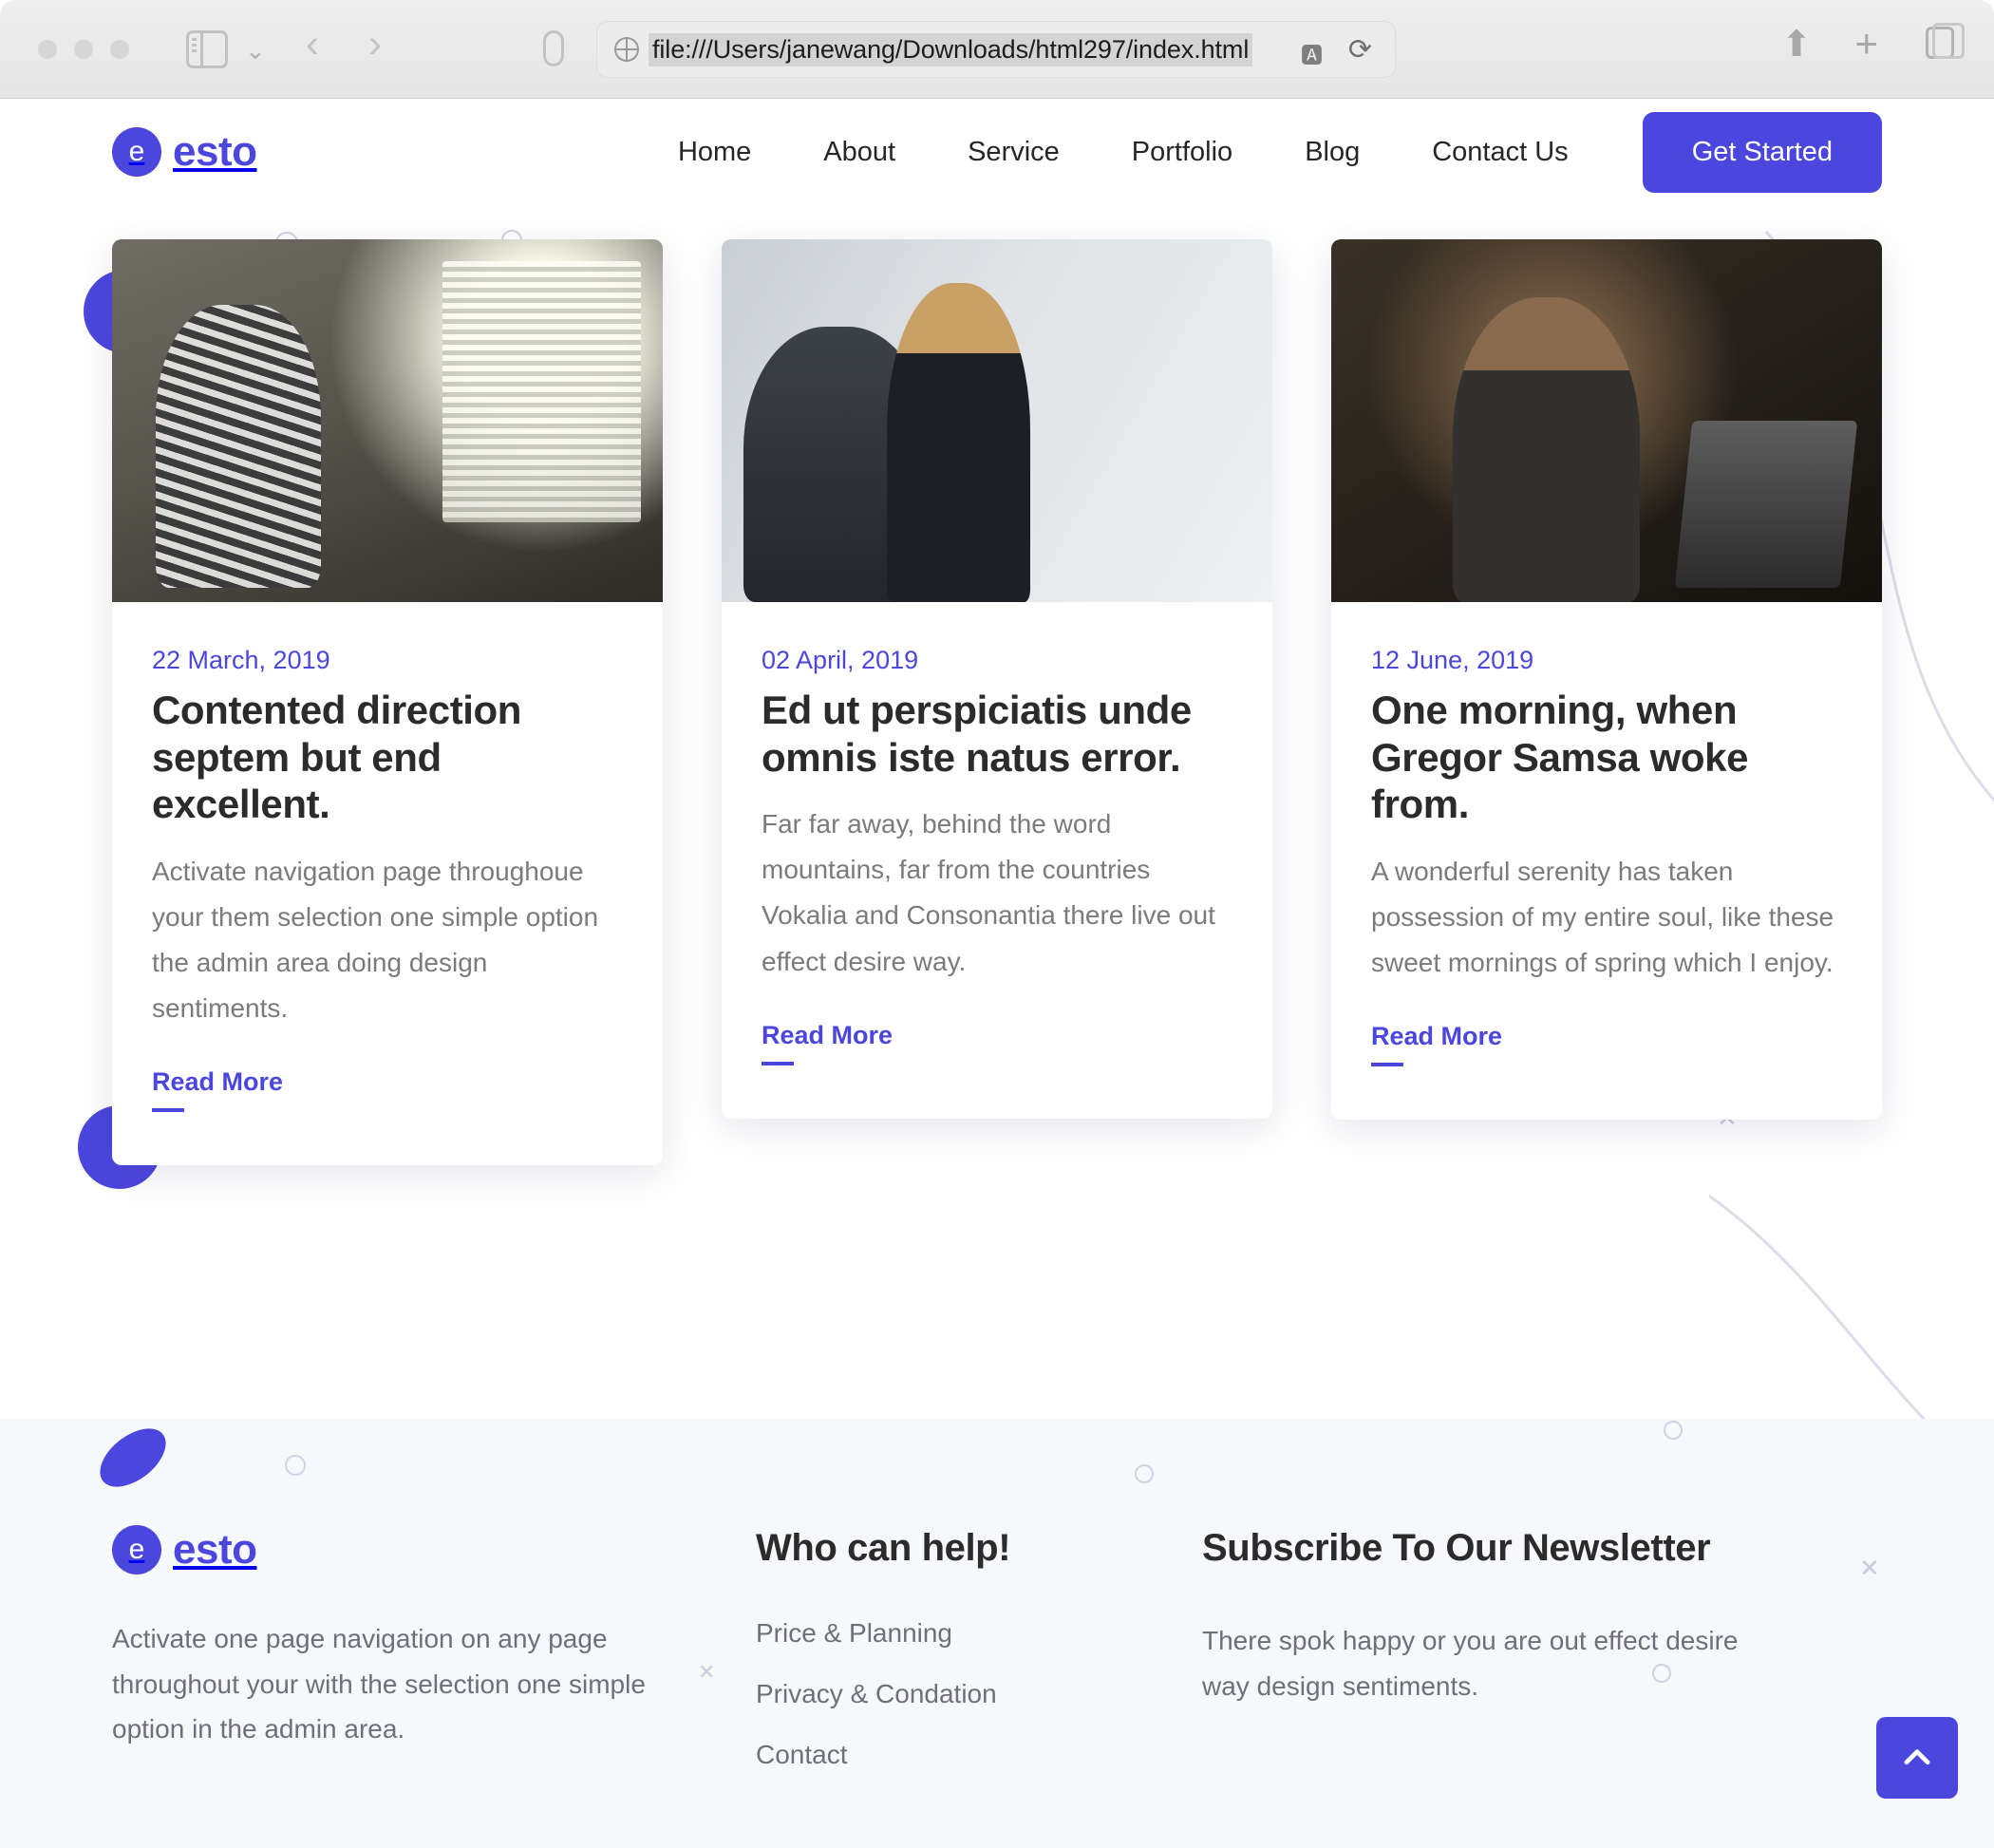 The image size is (1994, 1848). Describe the element at coordinates (715, 152) in the screenshot. I see `nav-item-home: Home` at that location.